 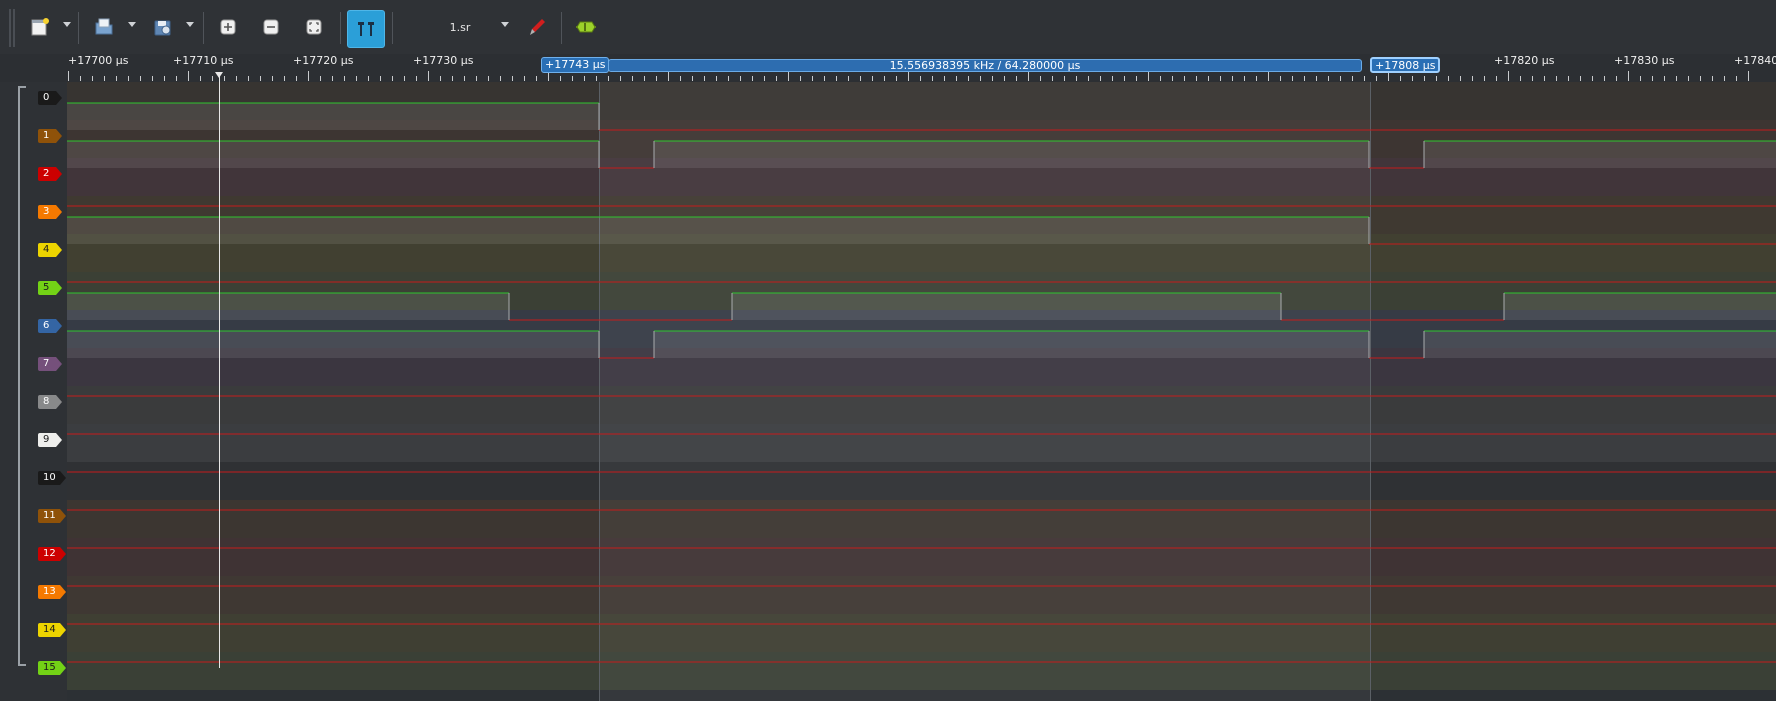 I want to click on channel-label: 12, so click(x=52, y=554).